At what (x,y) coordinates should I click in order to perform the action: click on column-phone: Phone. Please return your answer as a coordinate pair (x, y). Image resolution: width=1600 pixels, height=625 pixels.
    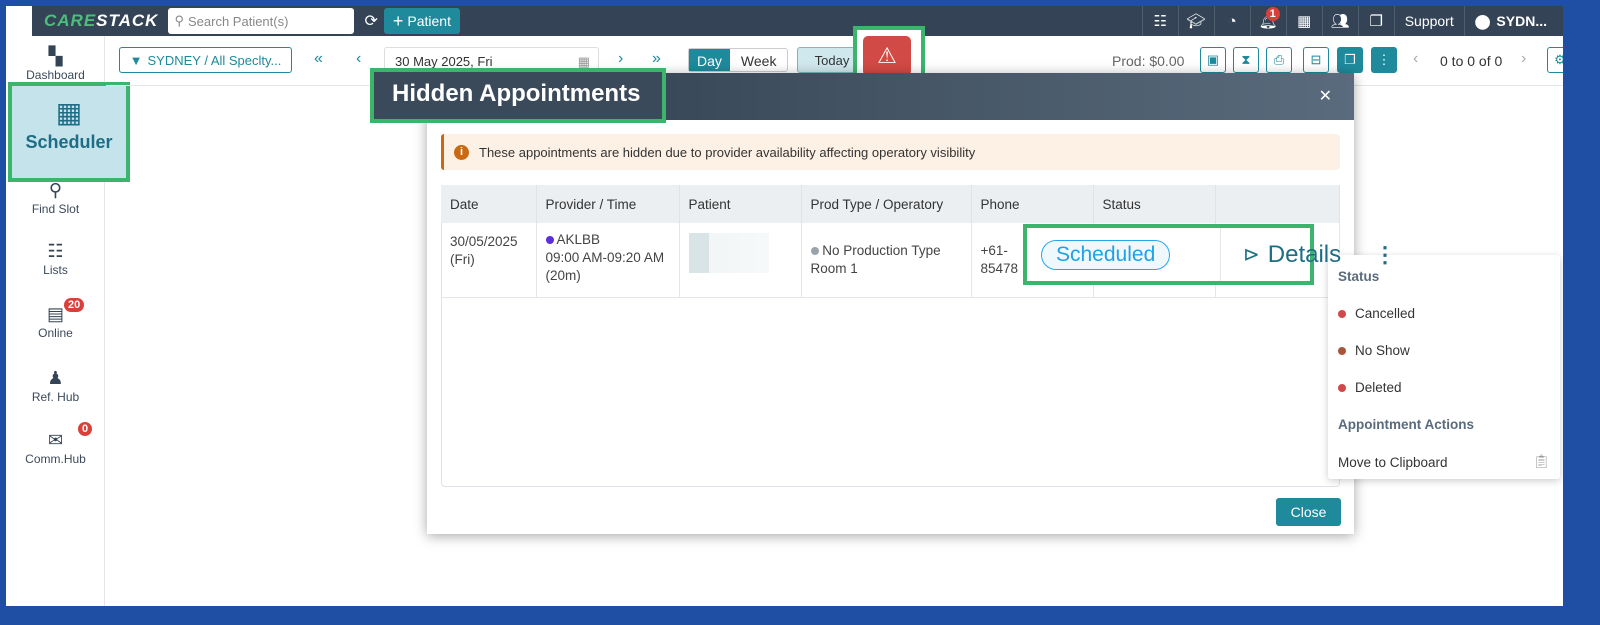
    Looking at the image, I should click on (1032, 204).